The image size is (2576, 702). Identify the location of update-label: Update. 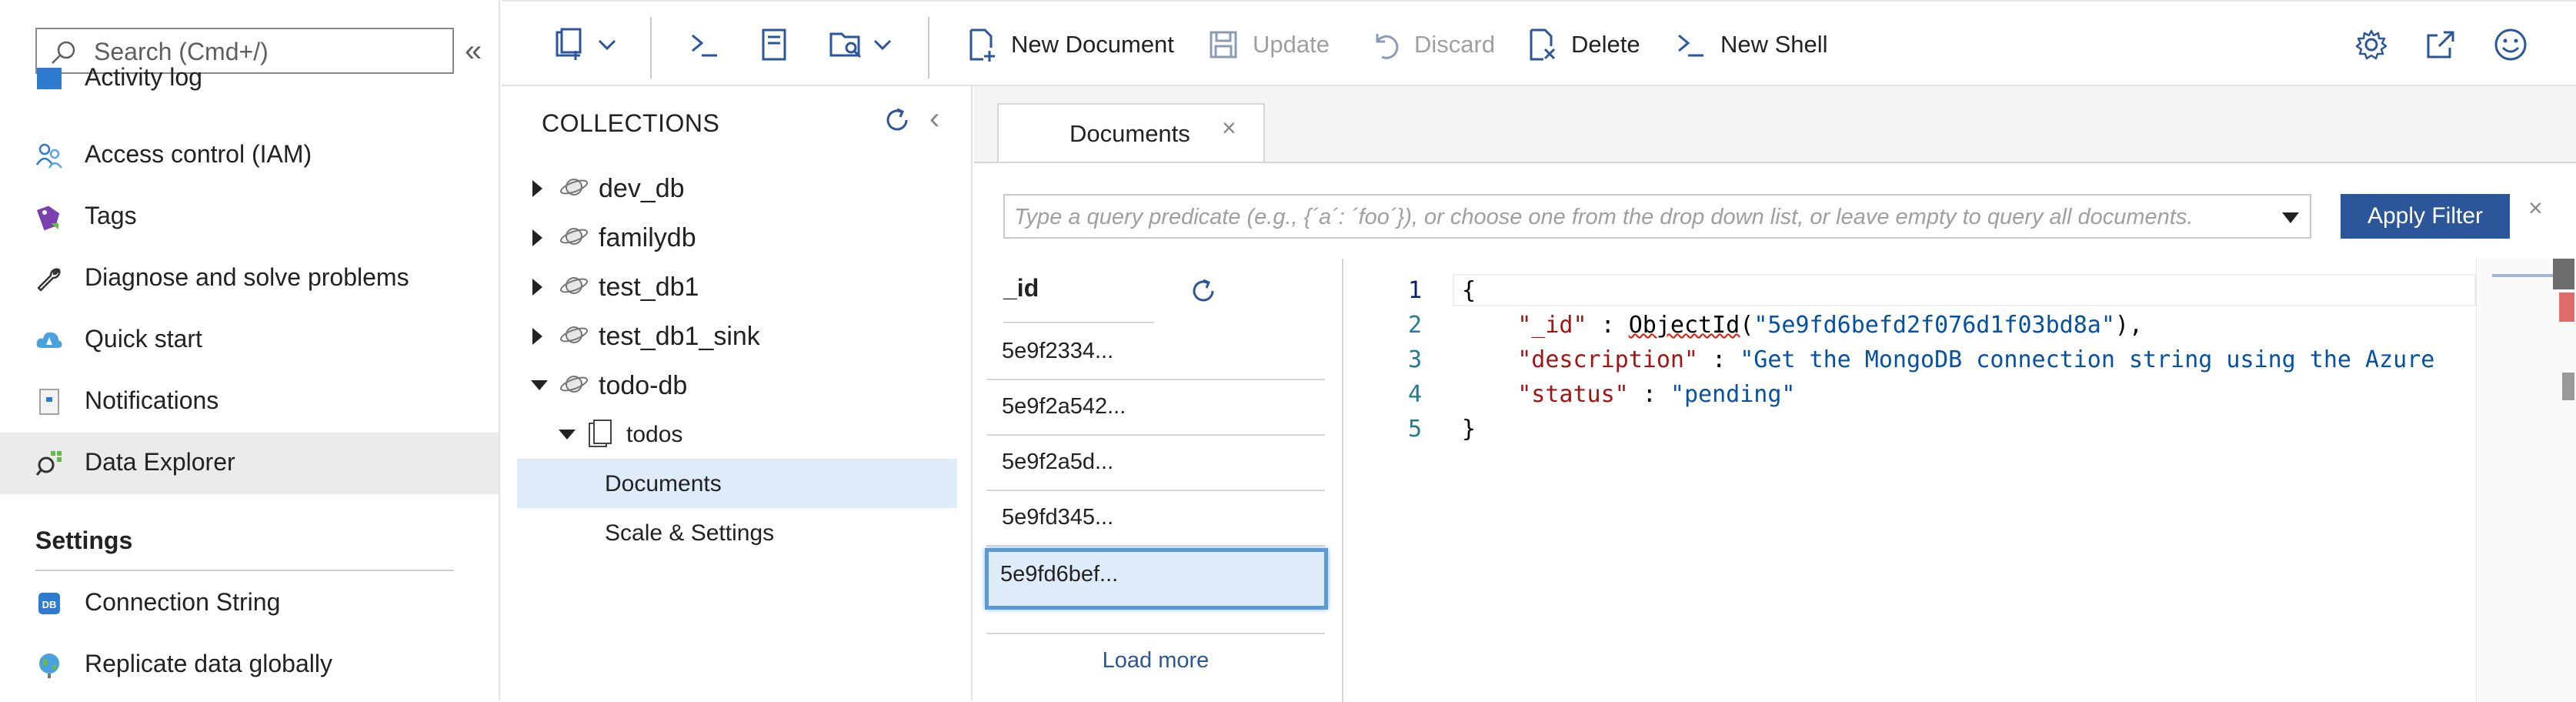
(1292, 44).